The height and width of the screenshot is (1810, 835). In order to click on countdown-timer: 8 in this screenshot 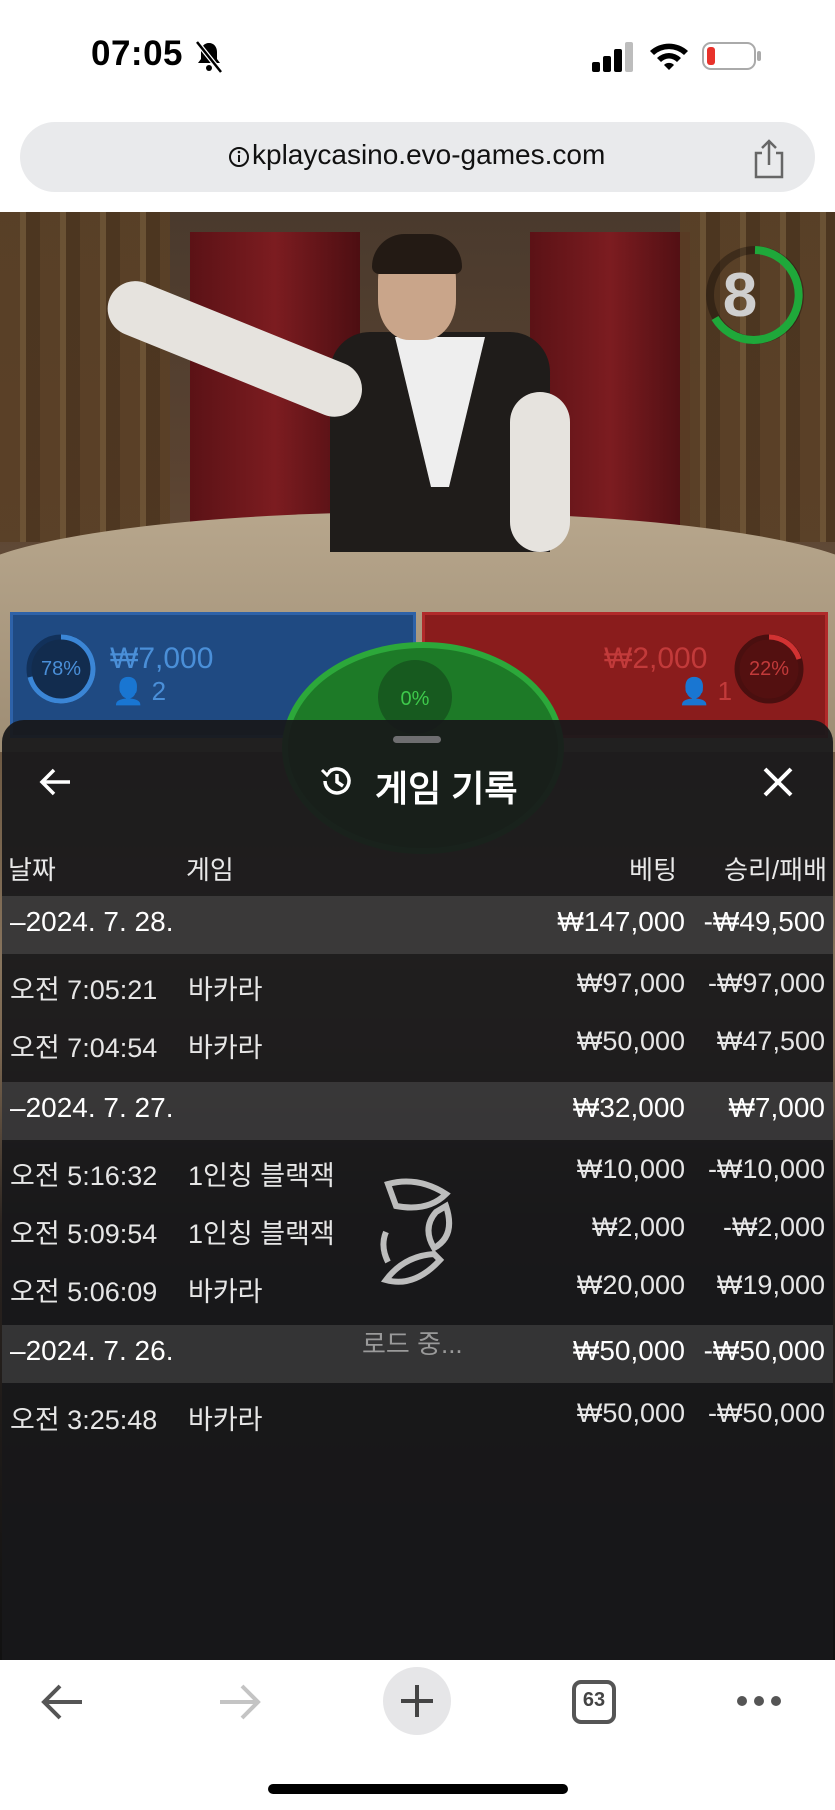, I will do `click(740, 295)`.